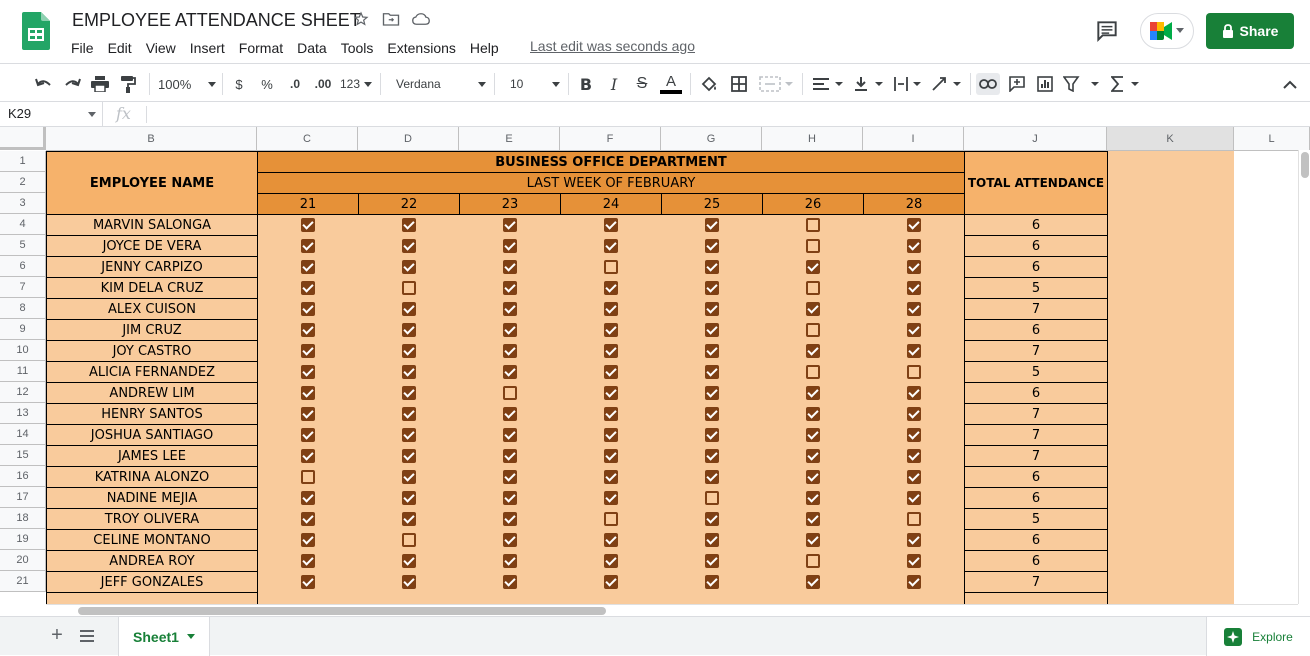 The height and width of the screenshot is (656, 1310). What do you see at coordinates (1305, 165) in the screenshot?
I see `vertical-scroll-thumb` at bounding box center [1305, 165].